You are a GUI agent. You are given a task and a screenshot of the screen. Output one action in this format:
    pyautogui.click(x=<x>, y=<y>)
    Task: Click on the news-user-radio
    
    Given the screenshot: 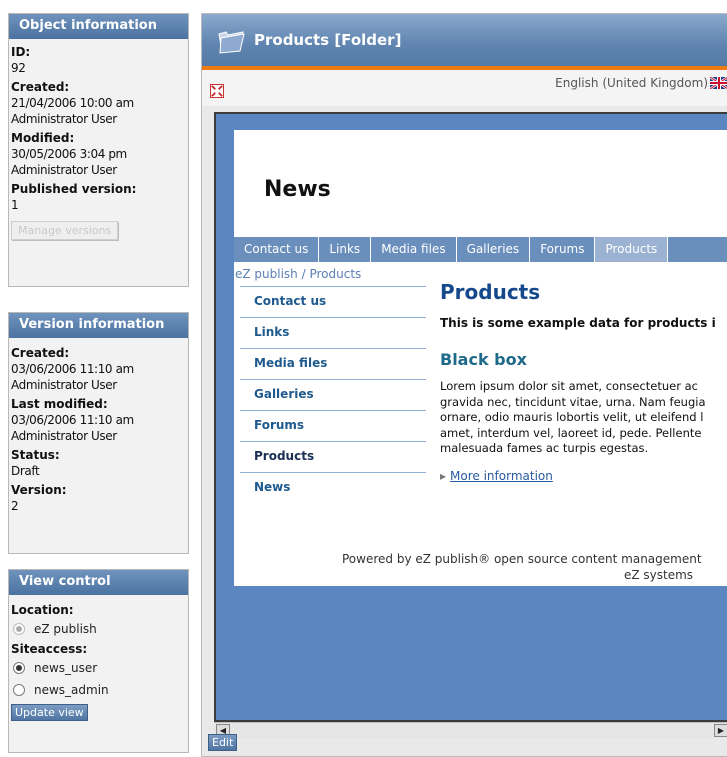 What is the action you would take?
    pyautogui.click(x=19, y=668)
    